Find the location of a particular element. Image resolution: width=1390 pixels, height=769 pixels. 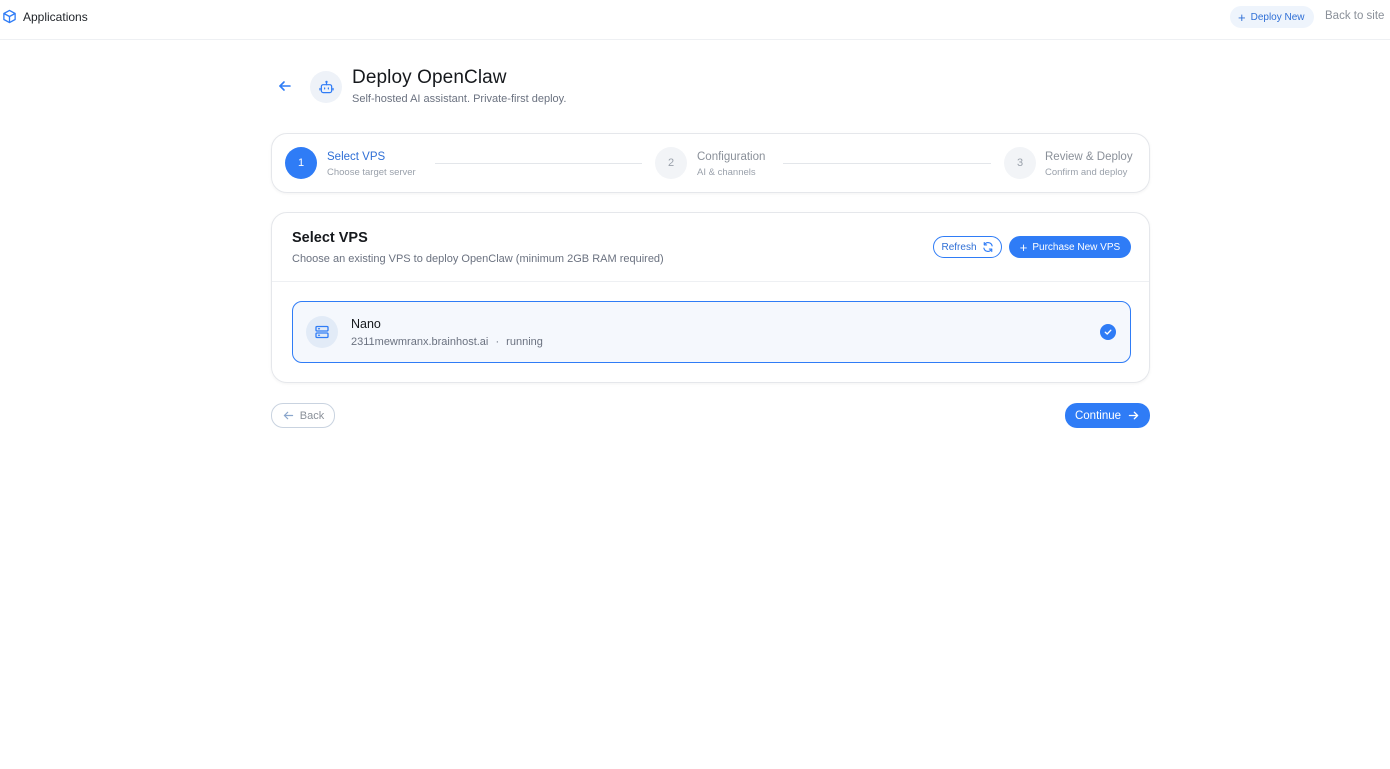

robot-icon is located at coordinates (326, 86).